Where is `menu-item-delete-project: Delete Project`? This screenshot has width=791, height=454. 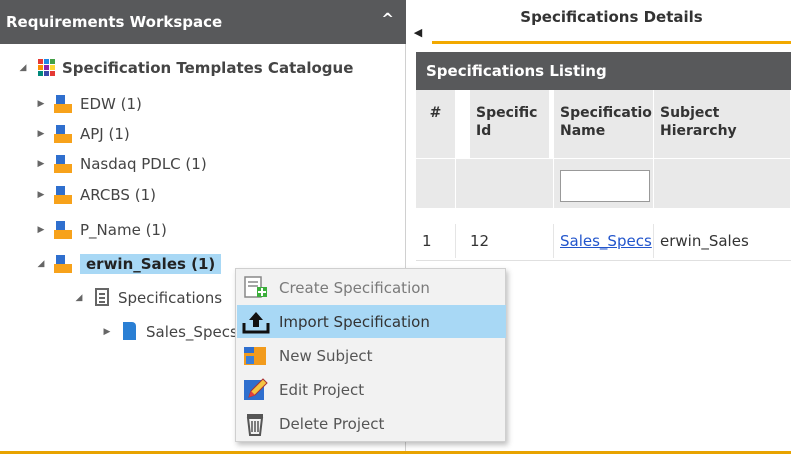
menu-item-delete-project: Delete Project is located at coordinates (371, 423).